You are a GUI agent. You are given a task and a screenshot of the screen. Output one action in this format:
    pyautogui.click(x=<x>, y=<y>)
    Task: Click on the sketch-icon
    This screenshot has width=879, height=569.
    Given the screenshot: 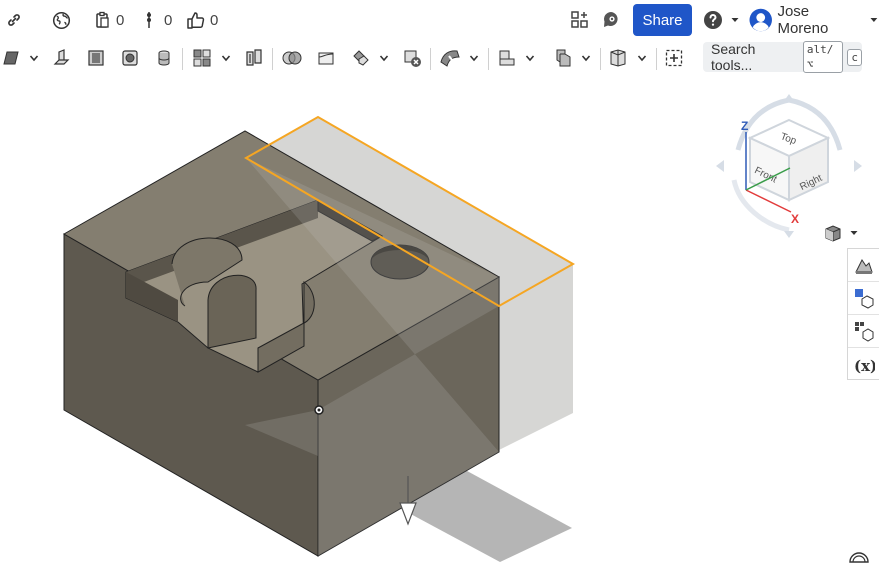 What is the action you would take?
    pyautogui.click(x=11, y=58)
    